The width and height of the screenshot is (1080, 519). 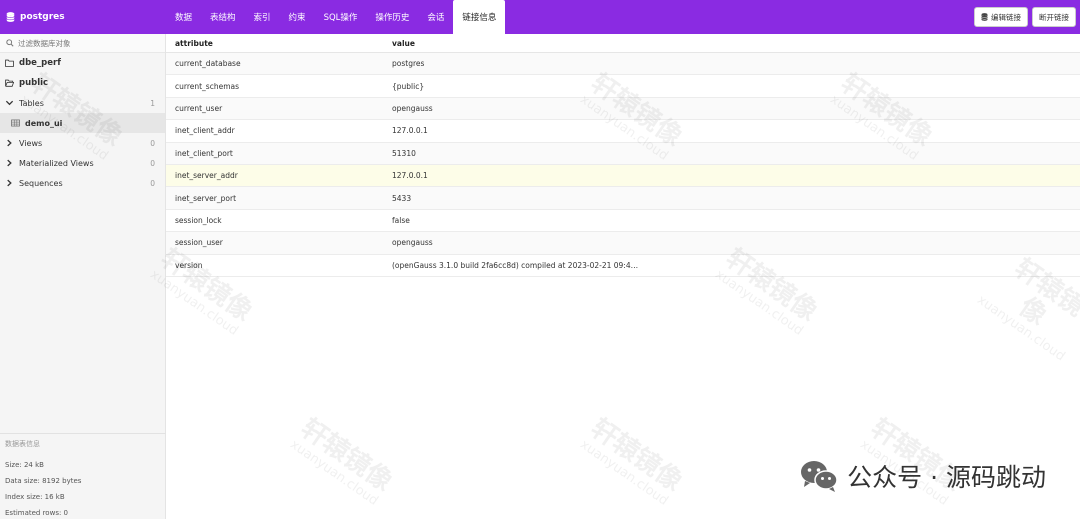 I want to click on tab-connection-info: 链接信息, so click(x=479, y=17).